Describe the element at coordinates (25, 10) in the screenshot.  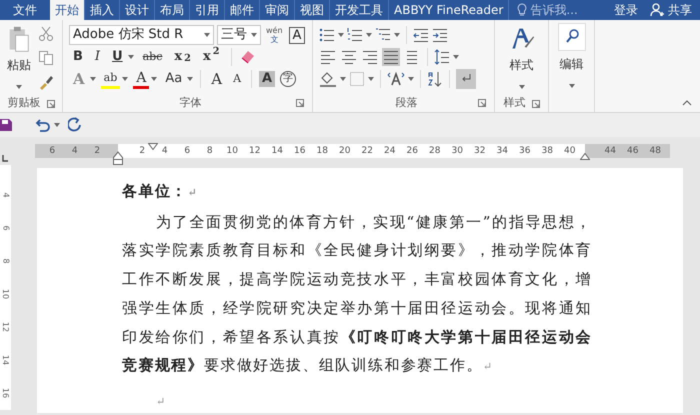
I see `ribbon-tab: 文件` at that location.